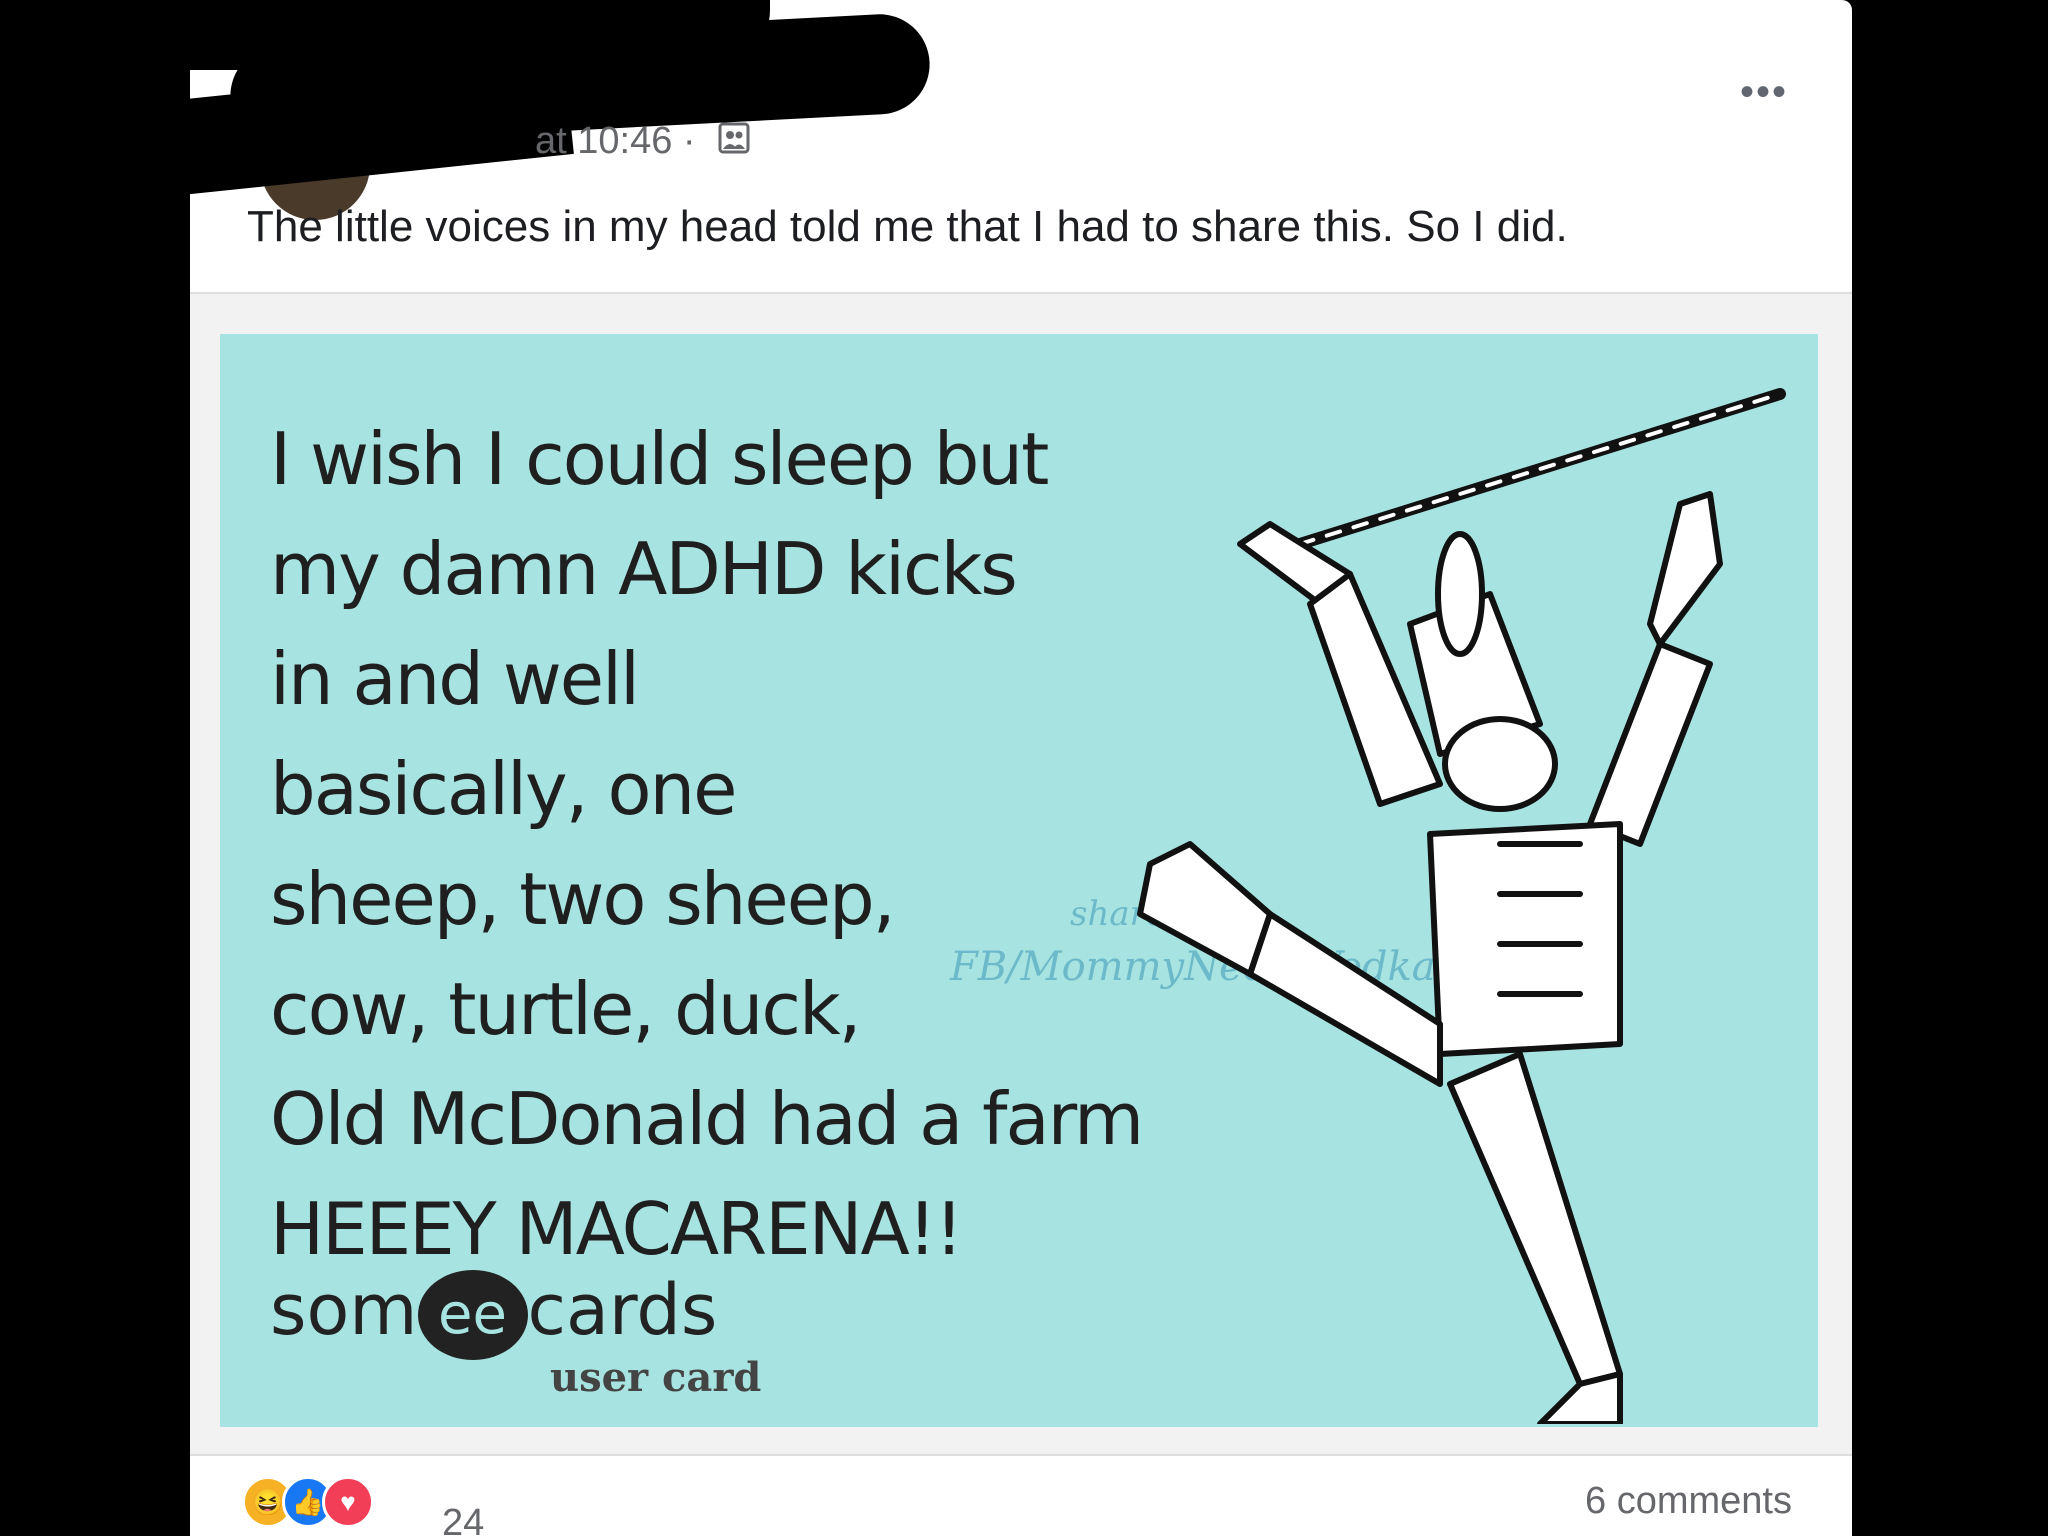 This screenshot has width=2048, height=1536. What do you see at coordinates (1021, 1495) in the screenshot?
I see `post-footer: 😆 👍 ♥ 24 6 comments` at bounding box center [1021, 1495].